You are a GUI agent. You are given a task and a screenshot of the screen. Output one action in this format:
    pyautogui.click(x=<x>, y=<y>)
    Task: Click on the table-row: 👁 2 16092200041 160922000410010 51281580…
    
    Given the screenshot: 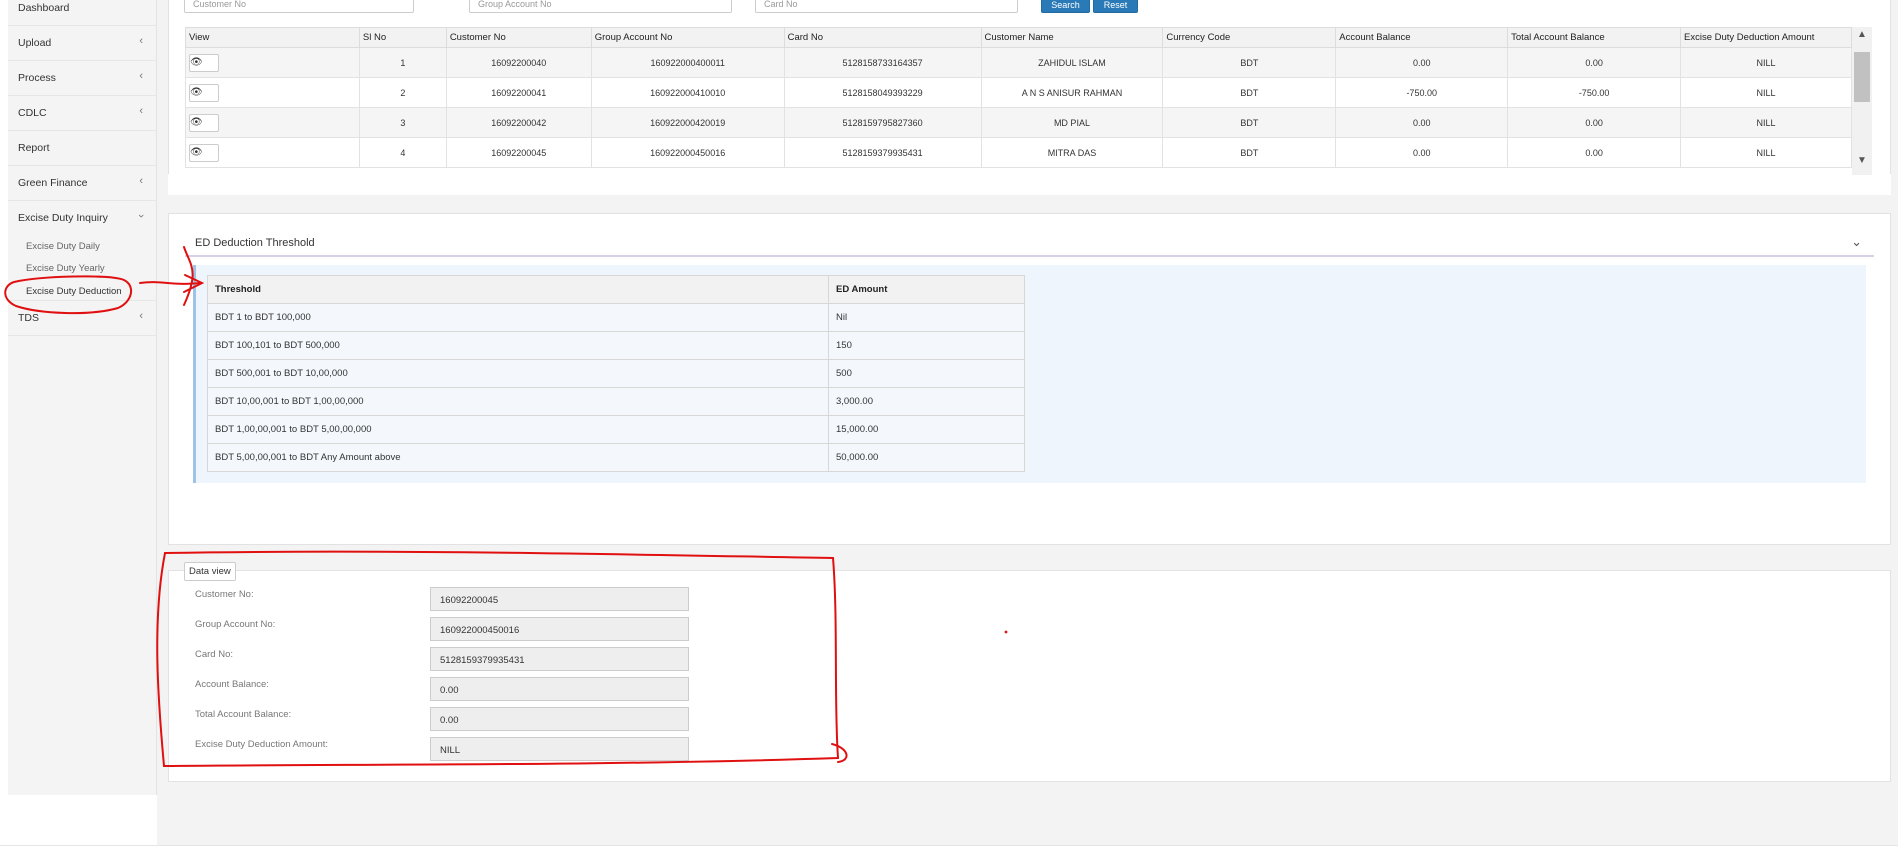 What is the action you would take?
    pyautogui.click(x=1018, y=92)
    